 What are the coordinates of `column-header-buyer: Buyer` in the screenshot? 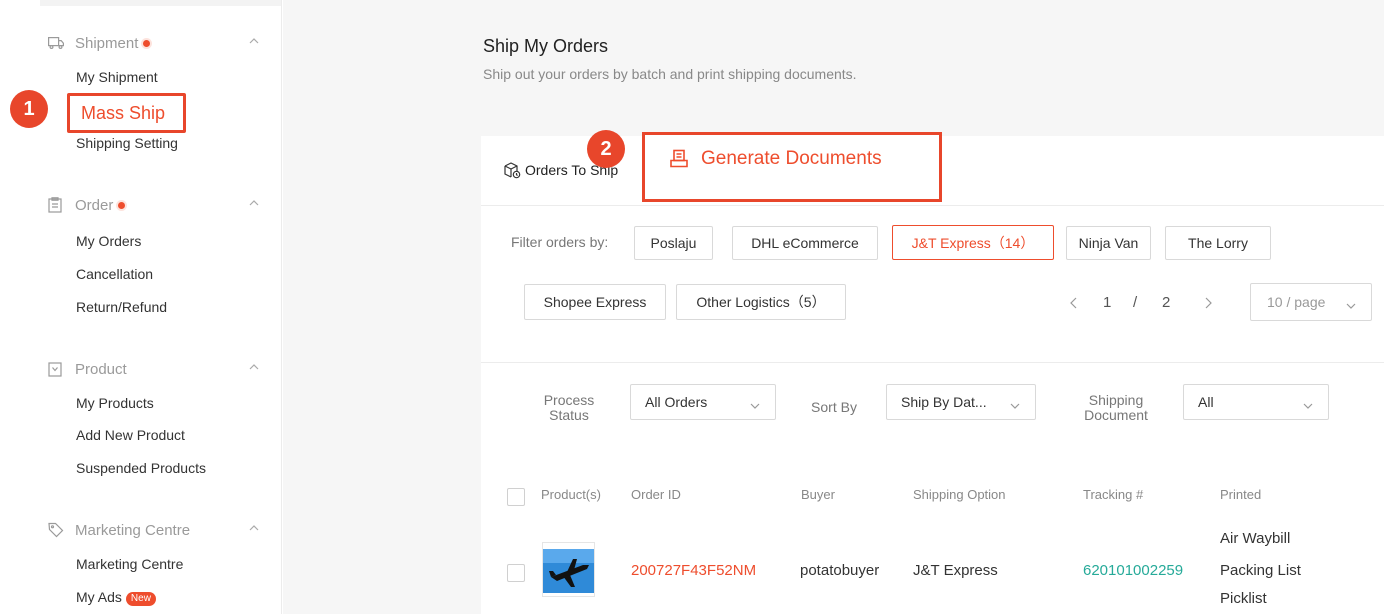 It's located at (818, 494).